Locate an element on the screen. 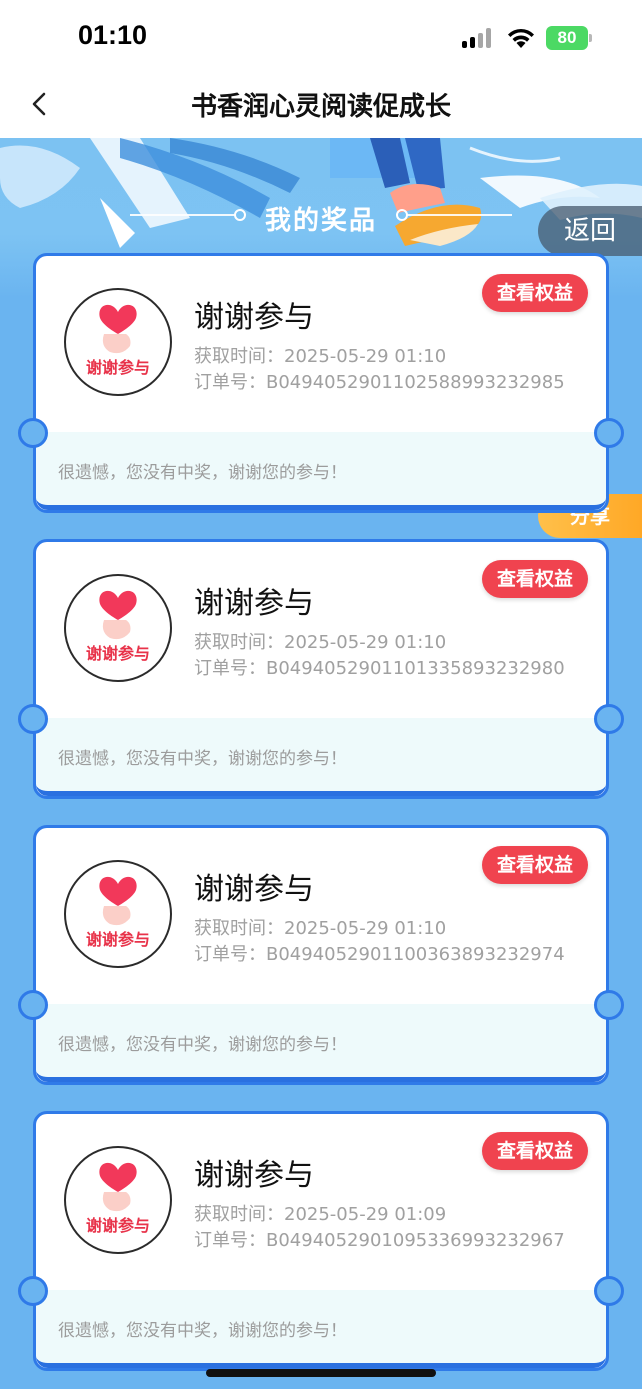 This screenshot has width=642, height=1389. page-title: 书香润心灵阅读促成长 is located at coordinates (320, 107).